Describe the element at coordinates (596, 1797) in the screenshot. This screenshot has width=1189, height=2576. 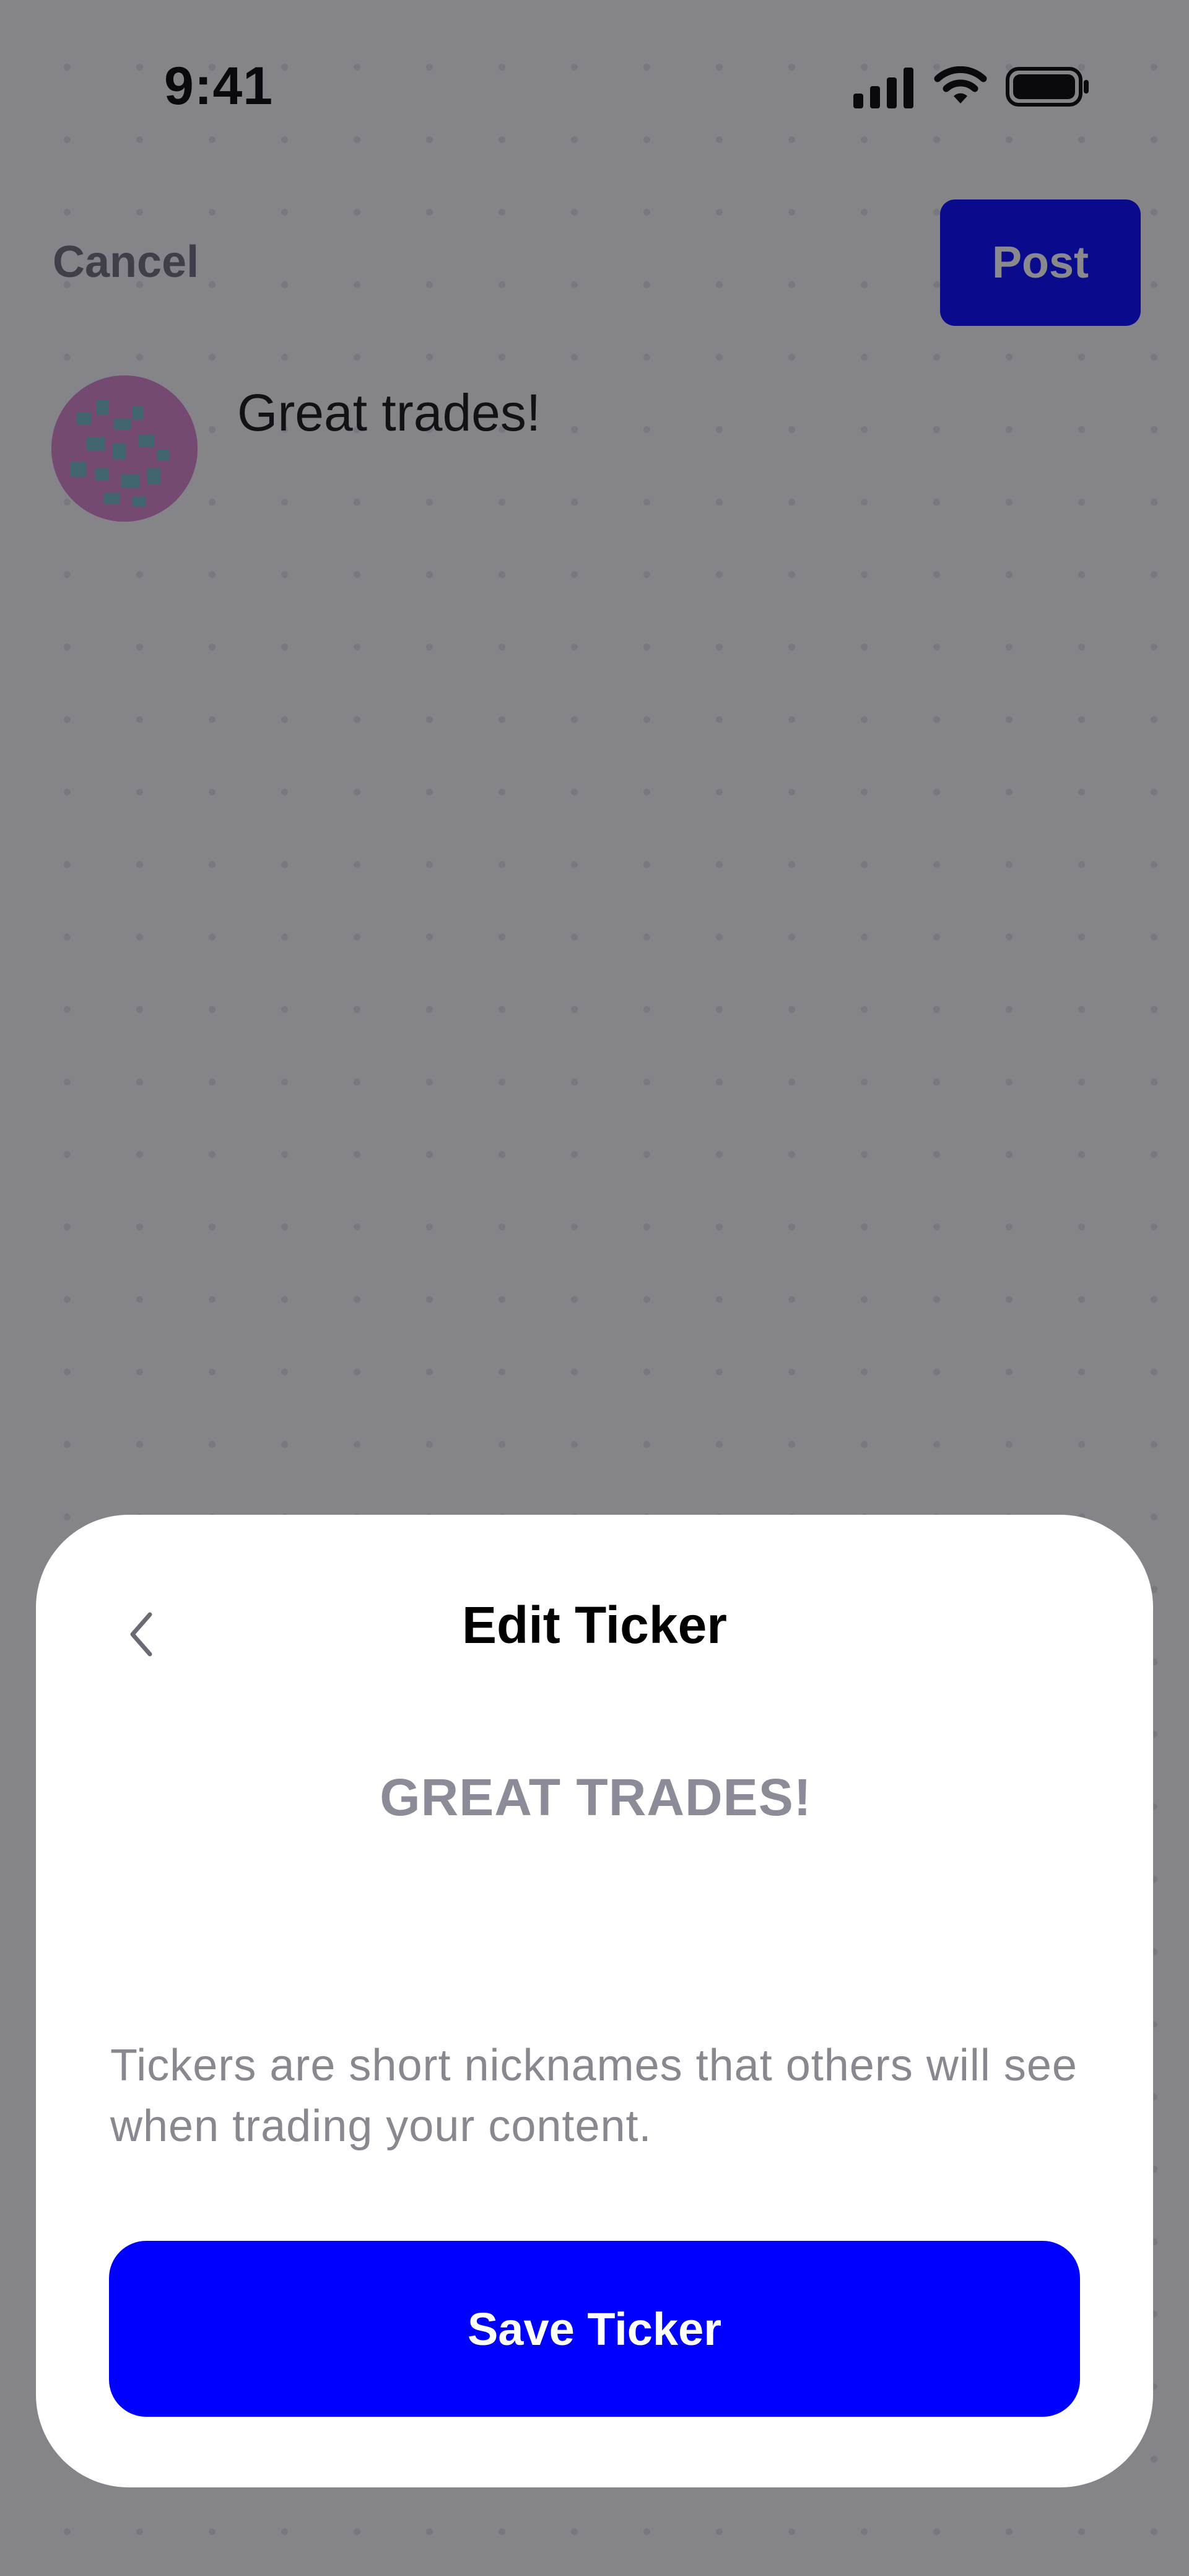
I see `ticker-input` at that location.